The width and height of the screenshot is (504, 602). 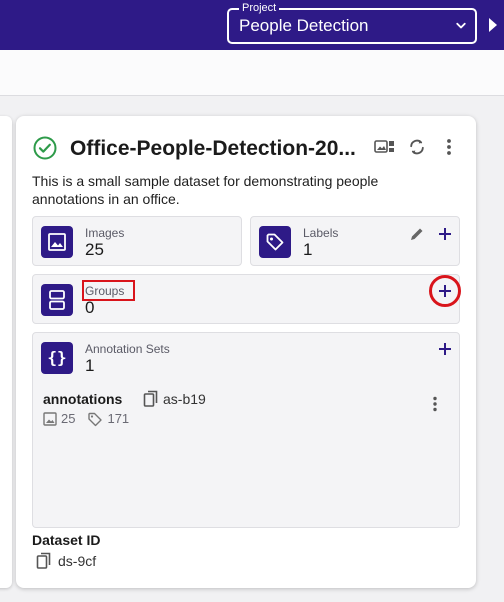 I want to click on braces-icon: {}, so click(x=57, y=358).